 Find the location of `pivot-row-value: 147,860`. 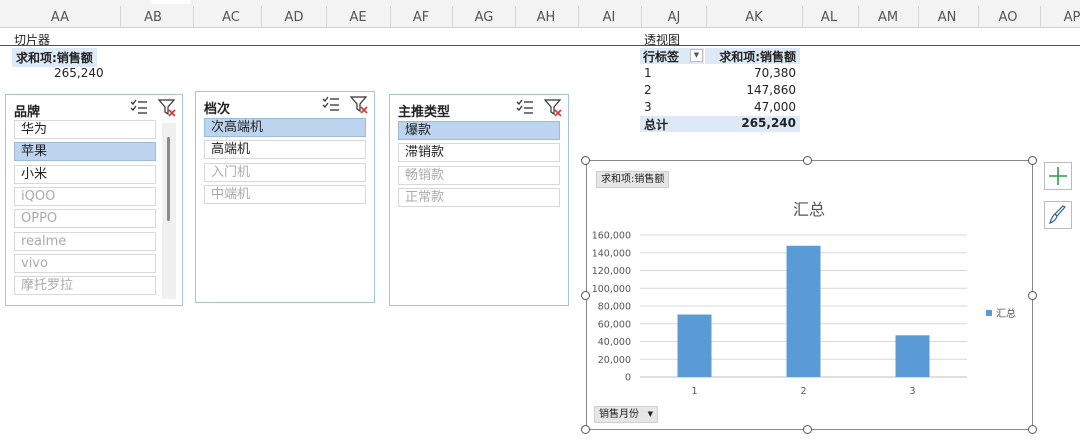

pivot-row-value: 147,860 is located at coordinates (750, 90).